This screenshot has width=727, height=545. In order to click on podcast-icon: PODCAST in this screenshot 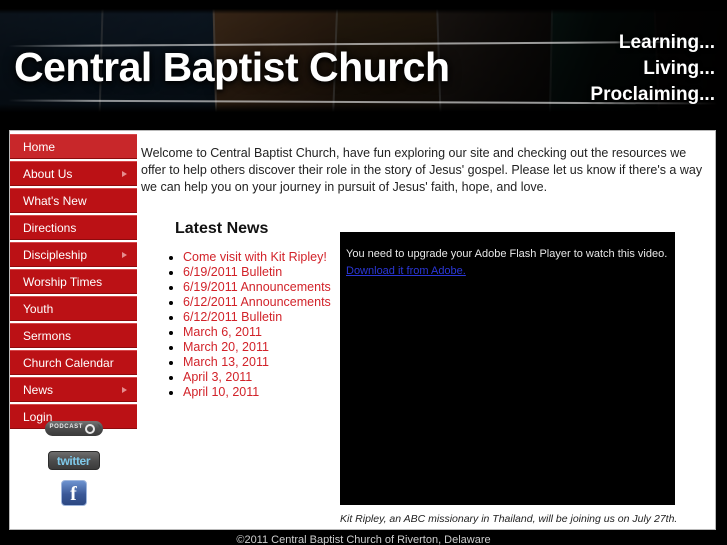, I will do `click(73, 428)`.